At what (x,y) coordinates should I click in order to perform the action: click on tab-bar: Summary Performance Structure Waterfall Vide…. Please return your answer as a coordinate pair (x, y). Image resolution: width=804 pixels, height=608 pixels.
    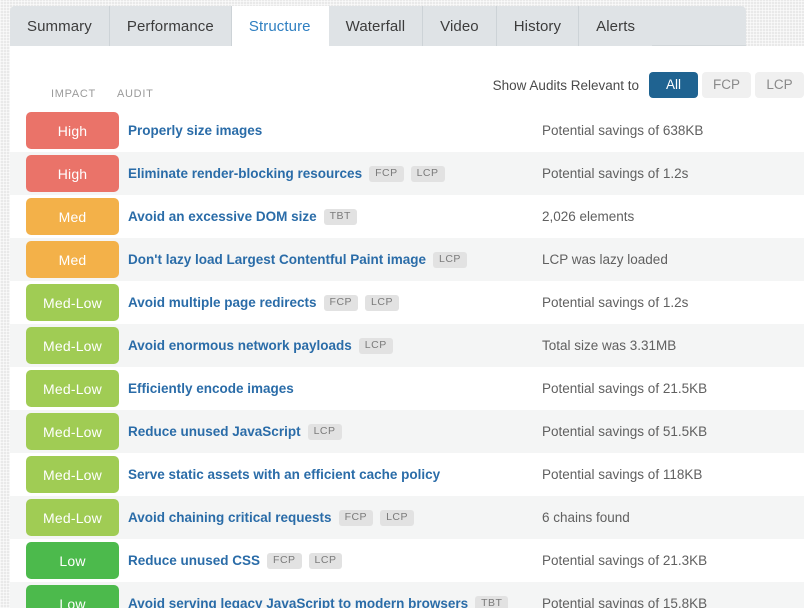
    Looking at the image, I should click on (378, 26).